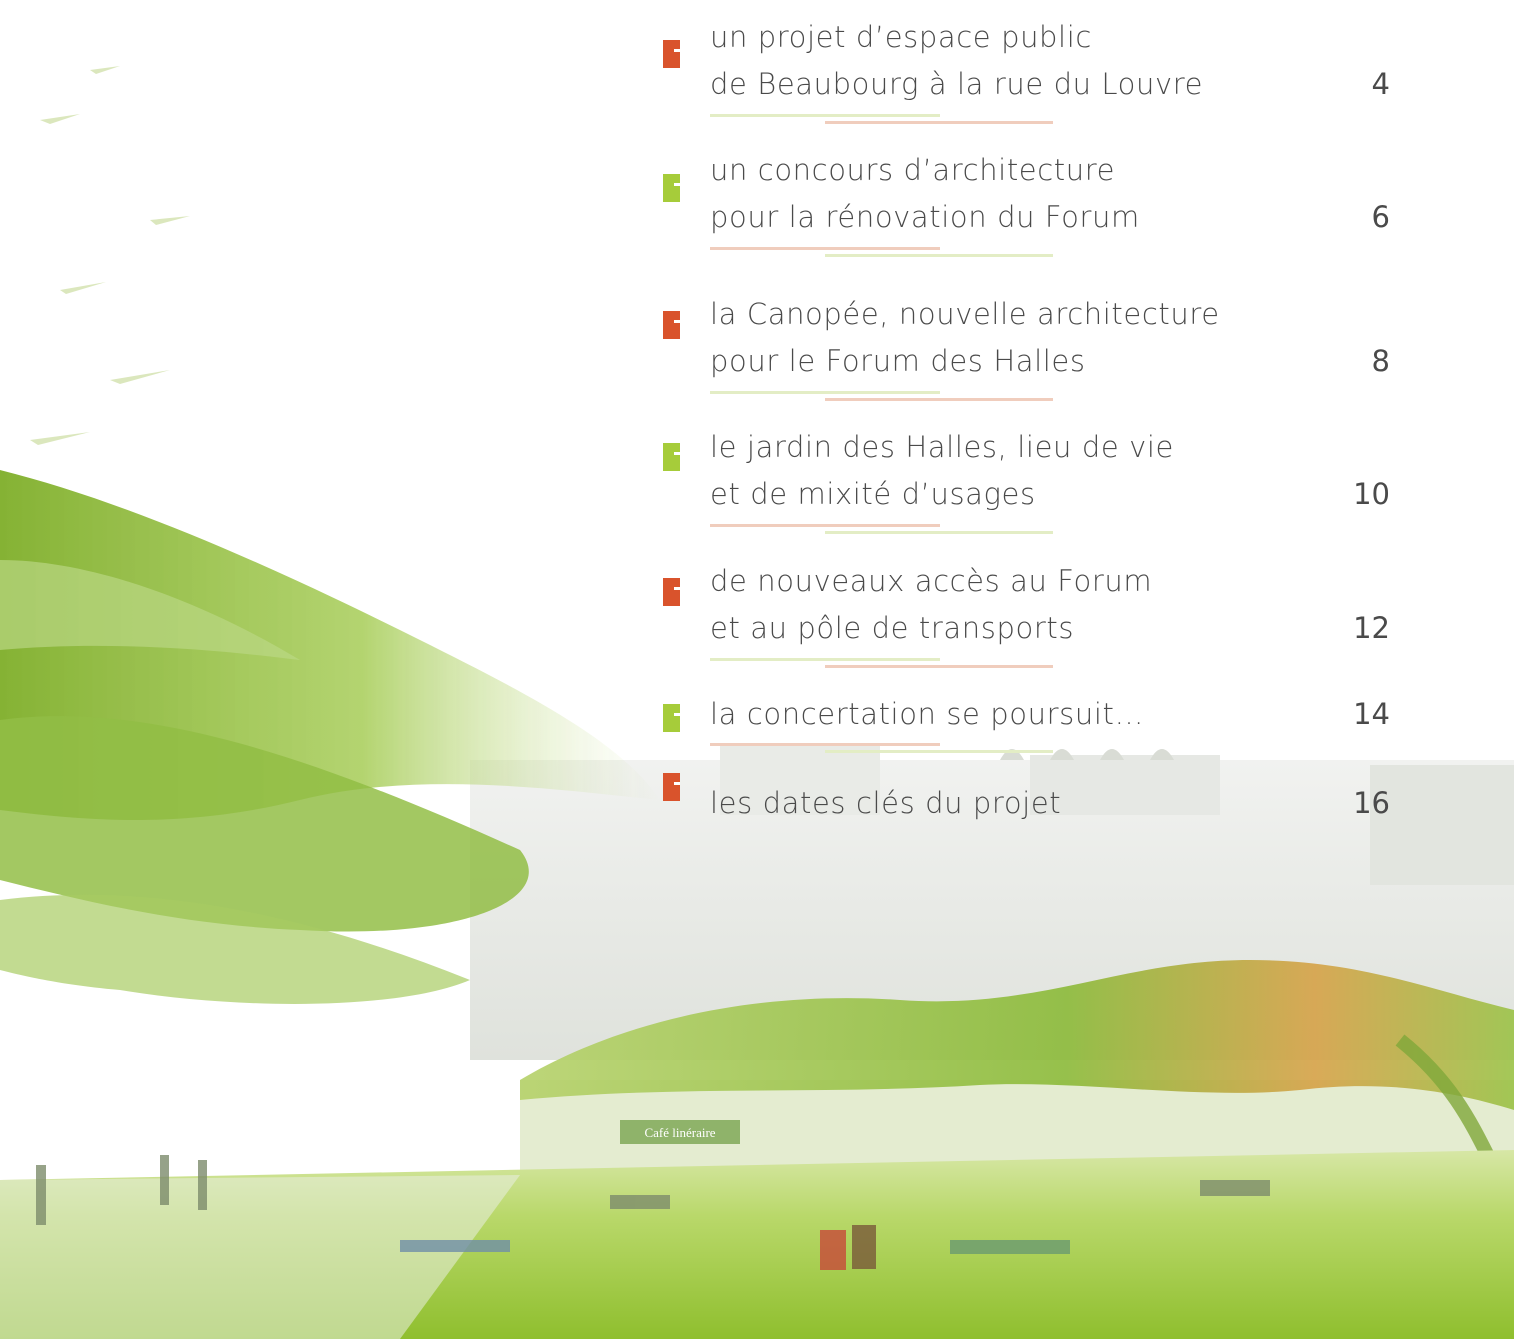 Image resolution: width=1514 pixels, height=1339 pixels. Describe the element at coordinates (913, 170) in the screenshot. I see `toc-entry-line1: un concours d’architecture` at that location.